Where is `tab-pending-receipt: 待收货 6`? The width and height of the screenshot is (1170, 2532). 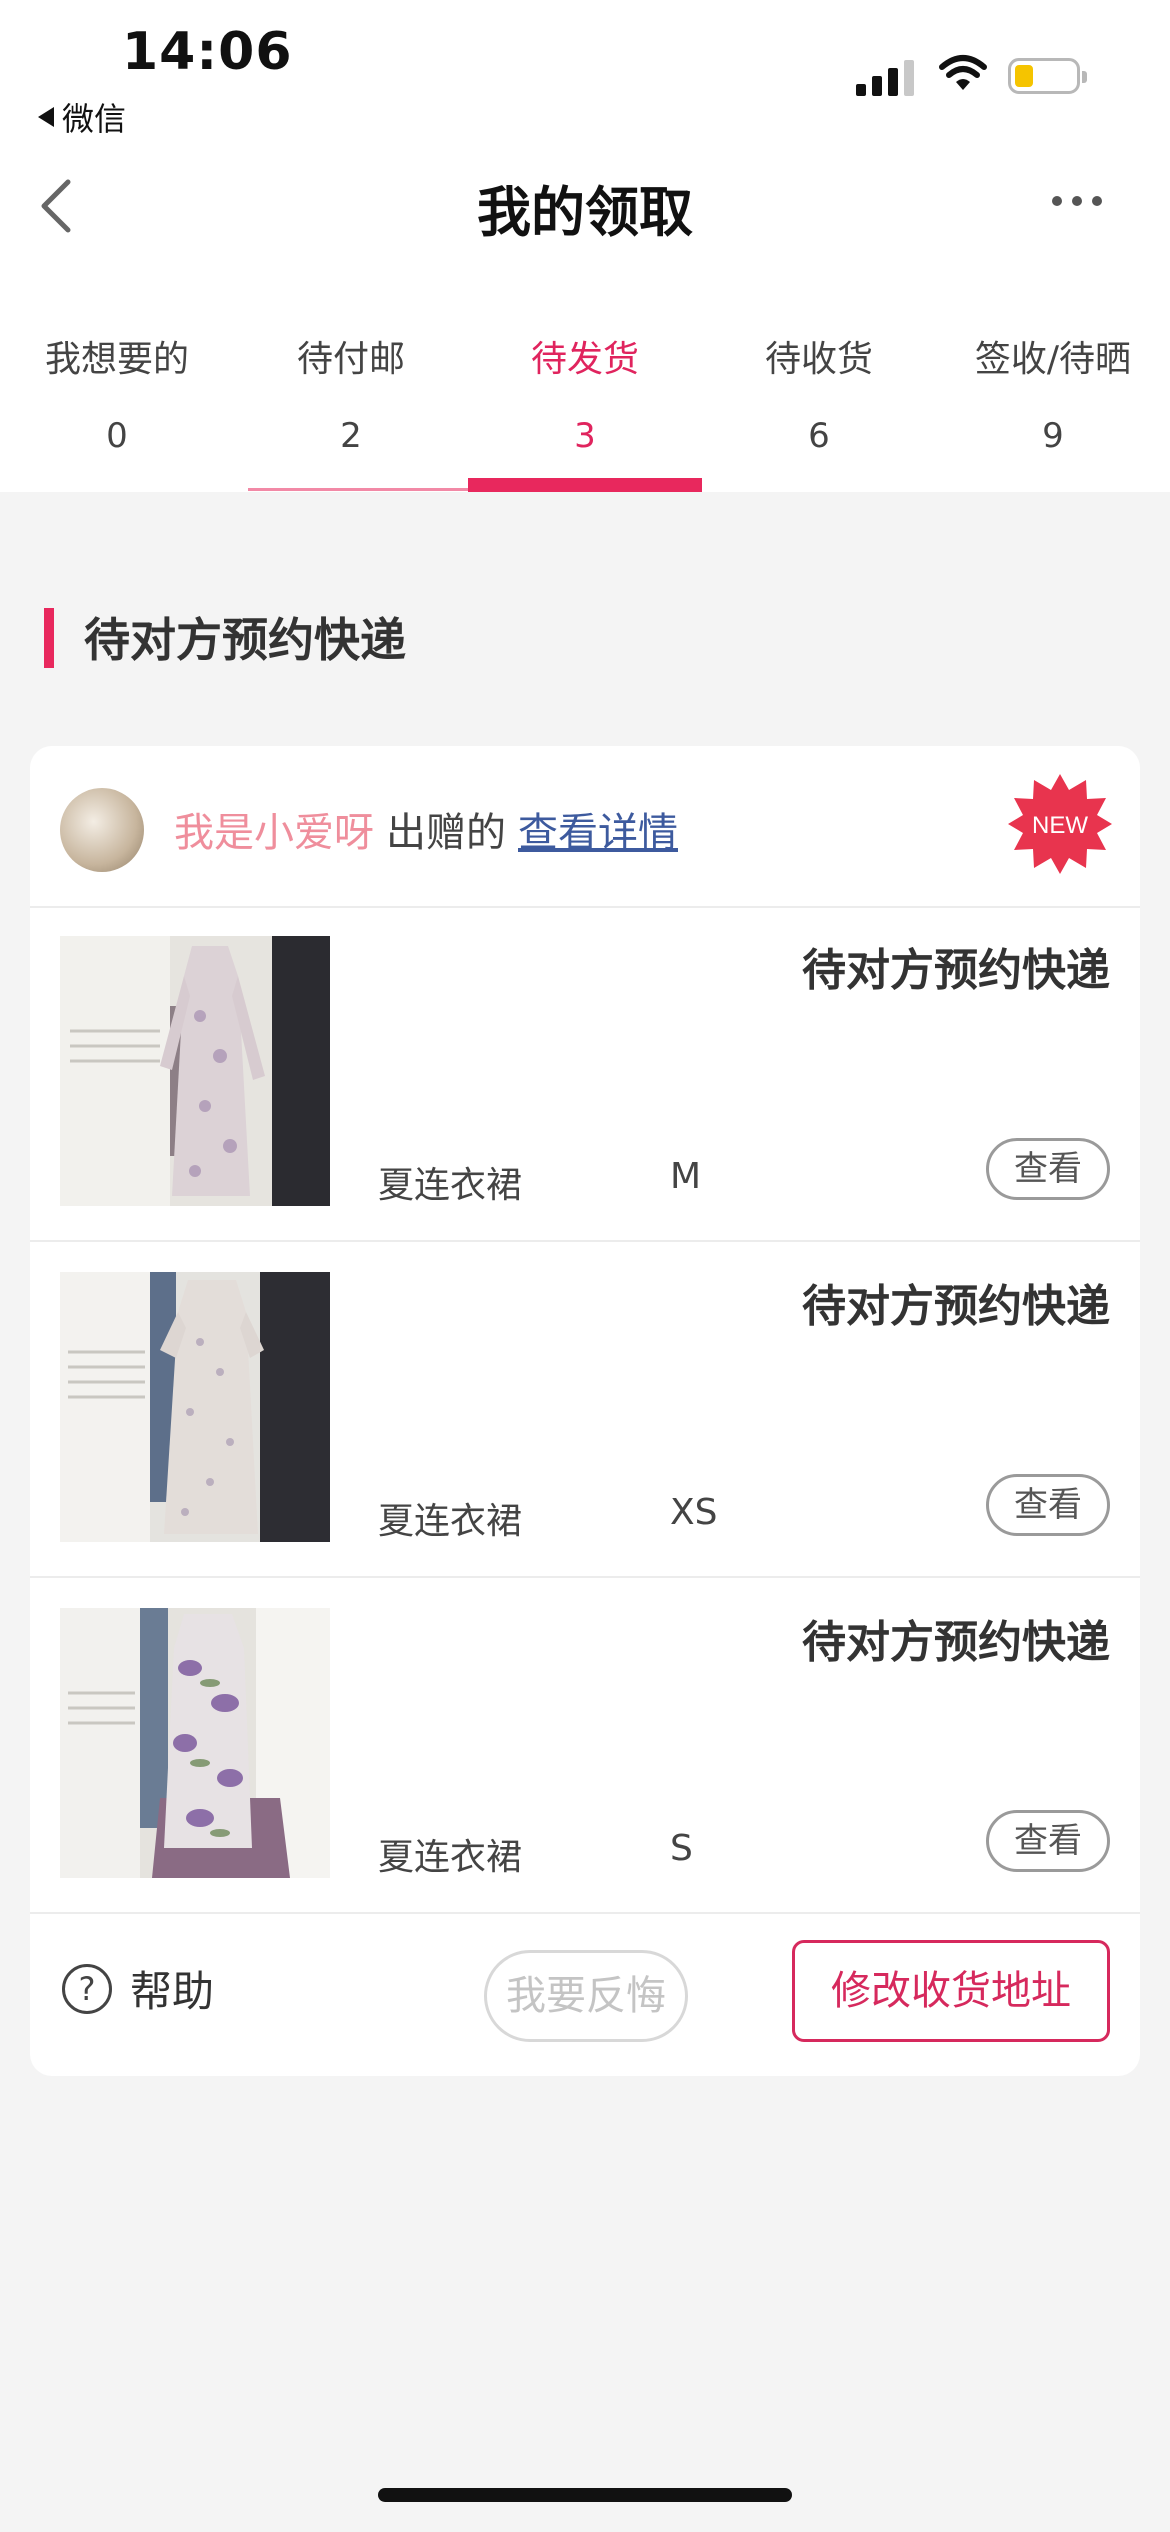
tab-pending-receipt: 待收货 6 is located at coordinates (819, 406).